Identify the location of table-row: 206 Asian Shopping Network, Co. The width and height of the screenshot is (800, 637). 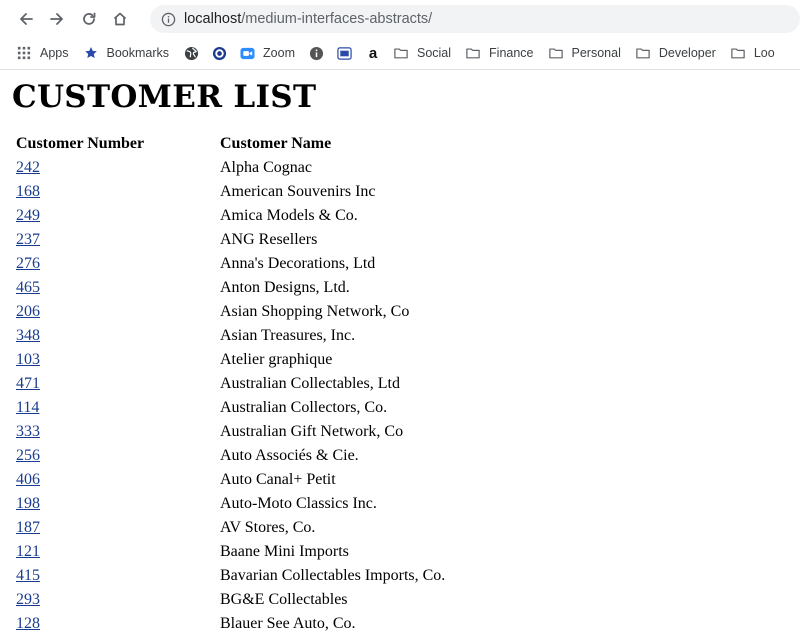
(230, 312).